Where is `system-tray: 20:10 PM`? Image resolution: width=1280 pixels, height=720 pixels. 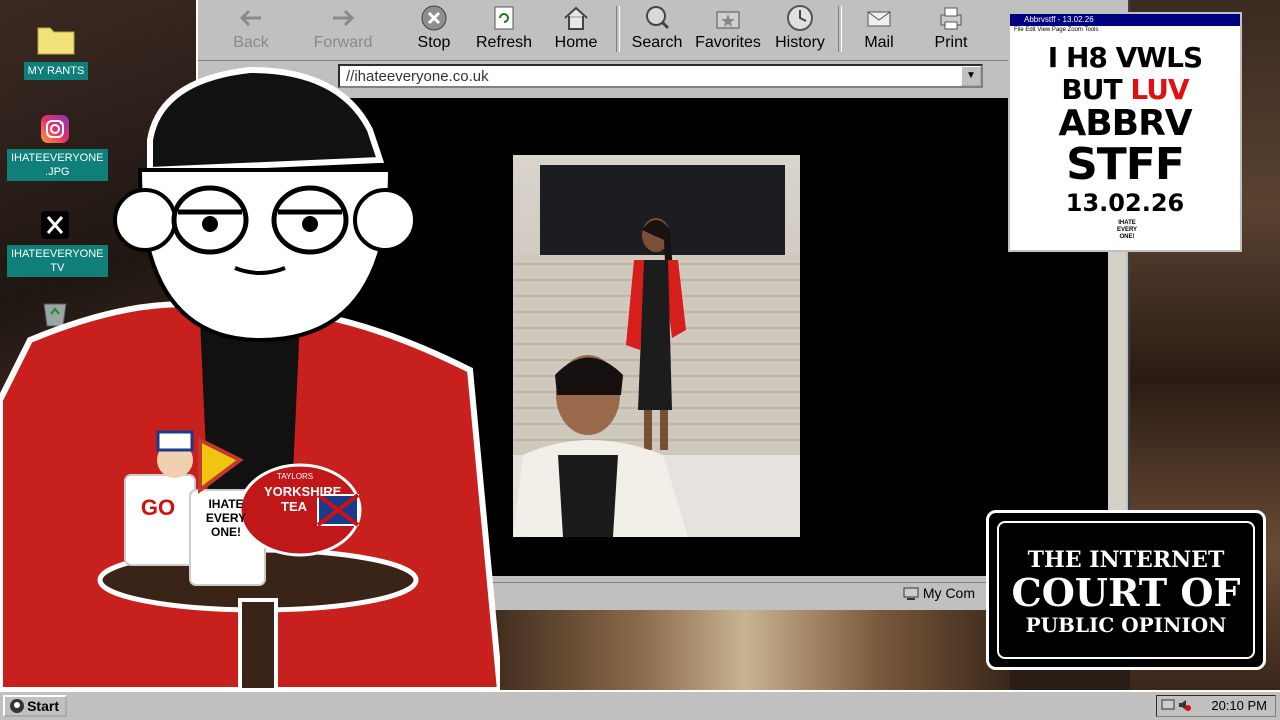
system-tray: 20:10 PM is located at coordinates (1216, 706).